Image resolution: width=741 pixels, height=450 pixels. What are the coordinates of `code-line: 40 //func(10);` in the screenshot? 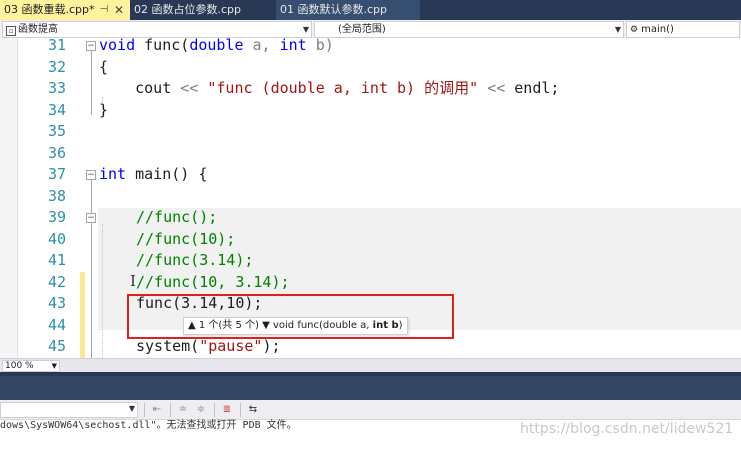 It's located at (370, 240).